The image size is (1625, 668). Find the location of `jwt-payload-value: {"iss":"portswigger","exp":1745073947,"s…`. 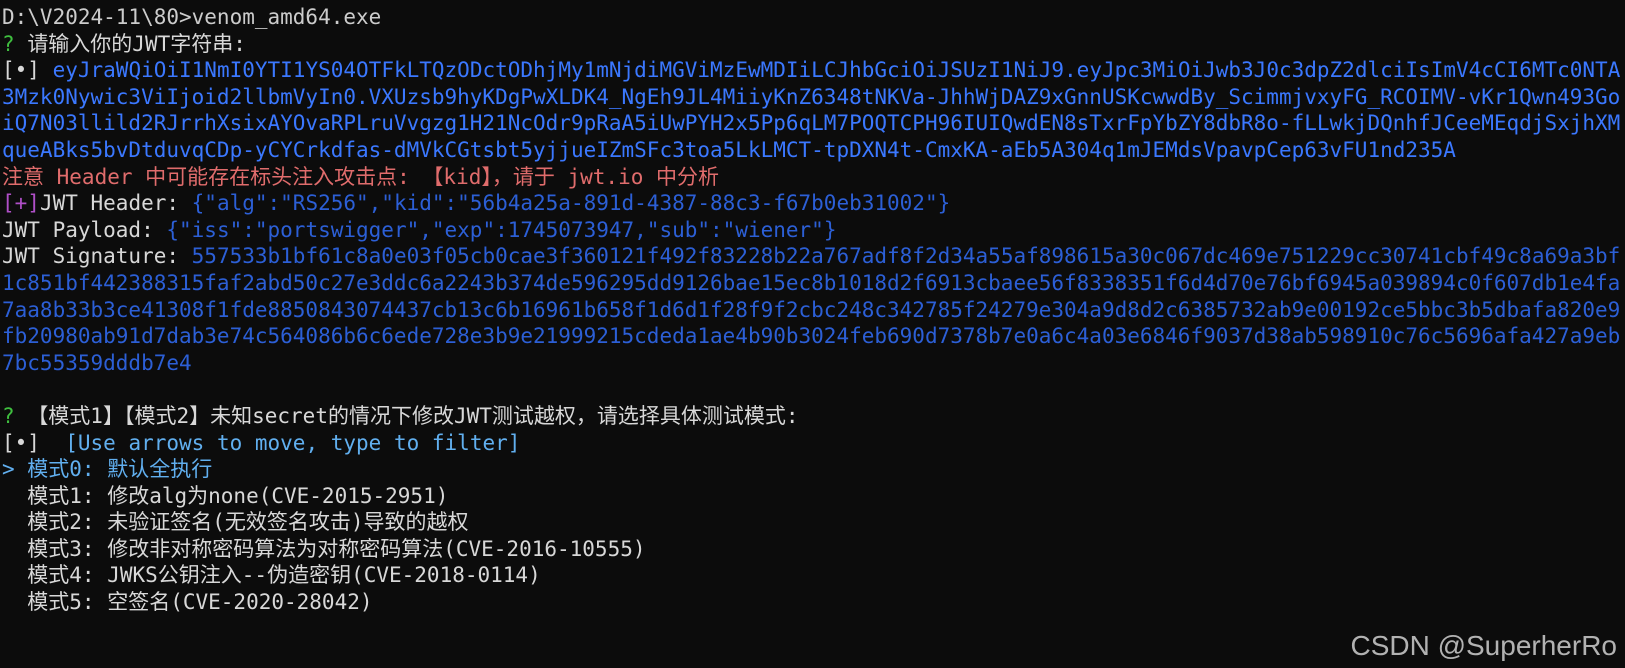

jwt-payload-value: {"iss":"portswigger","exp":1745073947,"s… is located at coordinates (501, 229).